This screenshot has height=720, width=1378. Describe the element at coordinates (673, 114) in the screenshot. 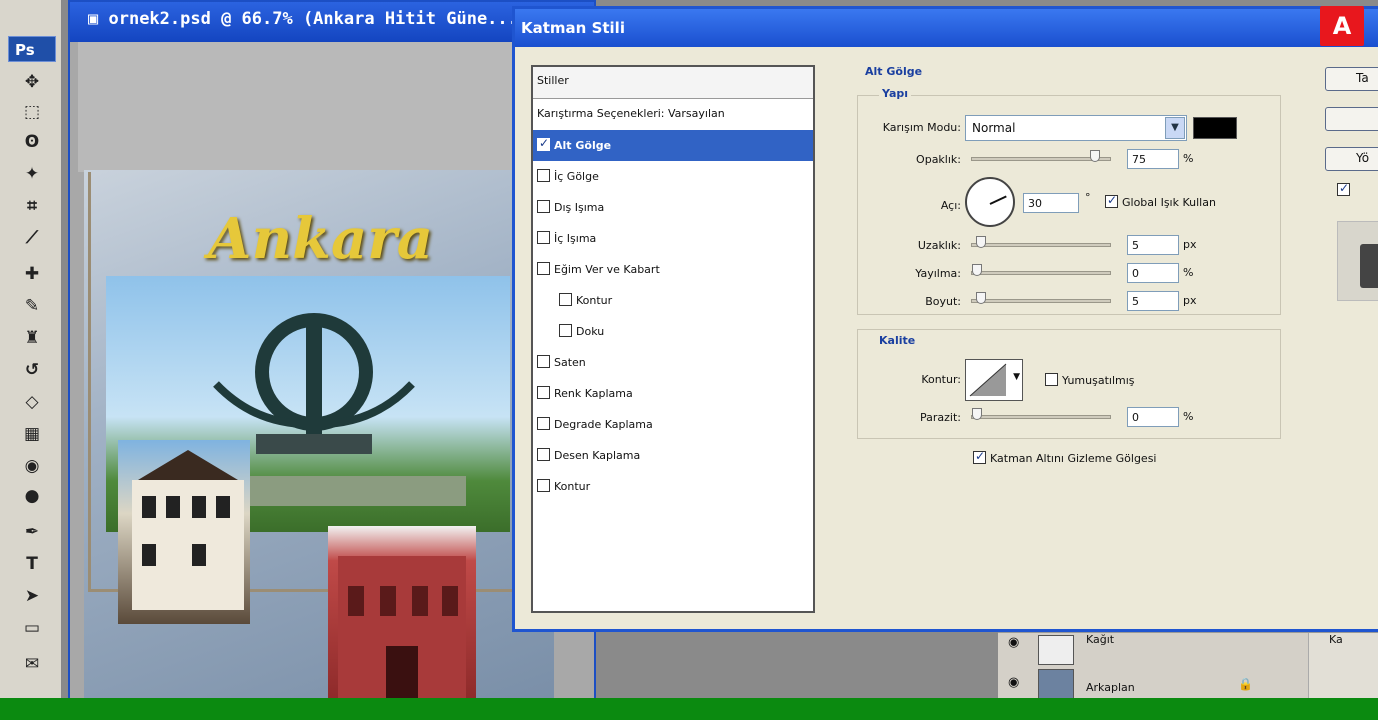

I see `blending-options-item: Karıştırma Seçenekleri: Varsayılan` at that location.